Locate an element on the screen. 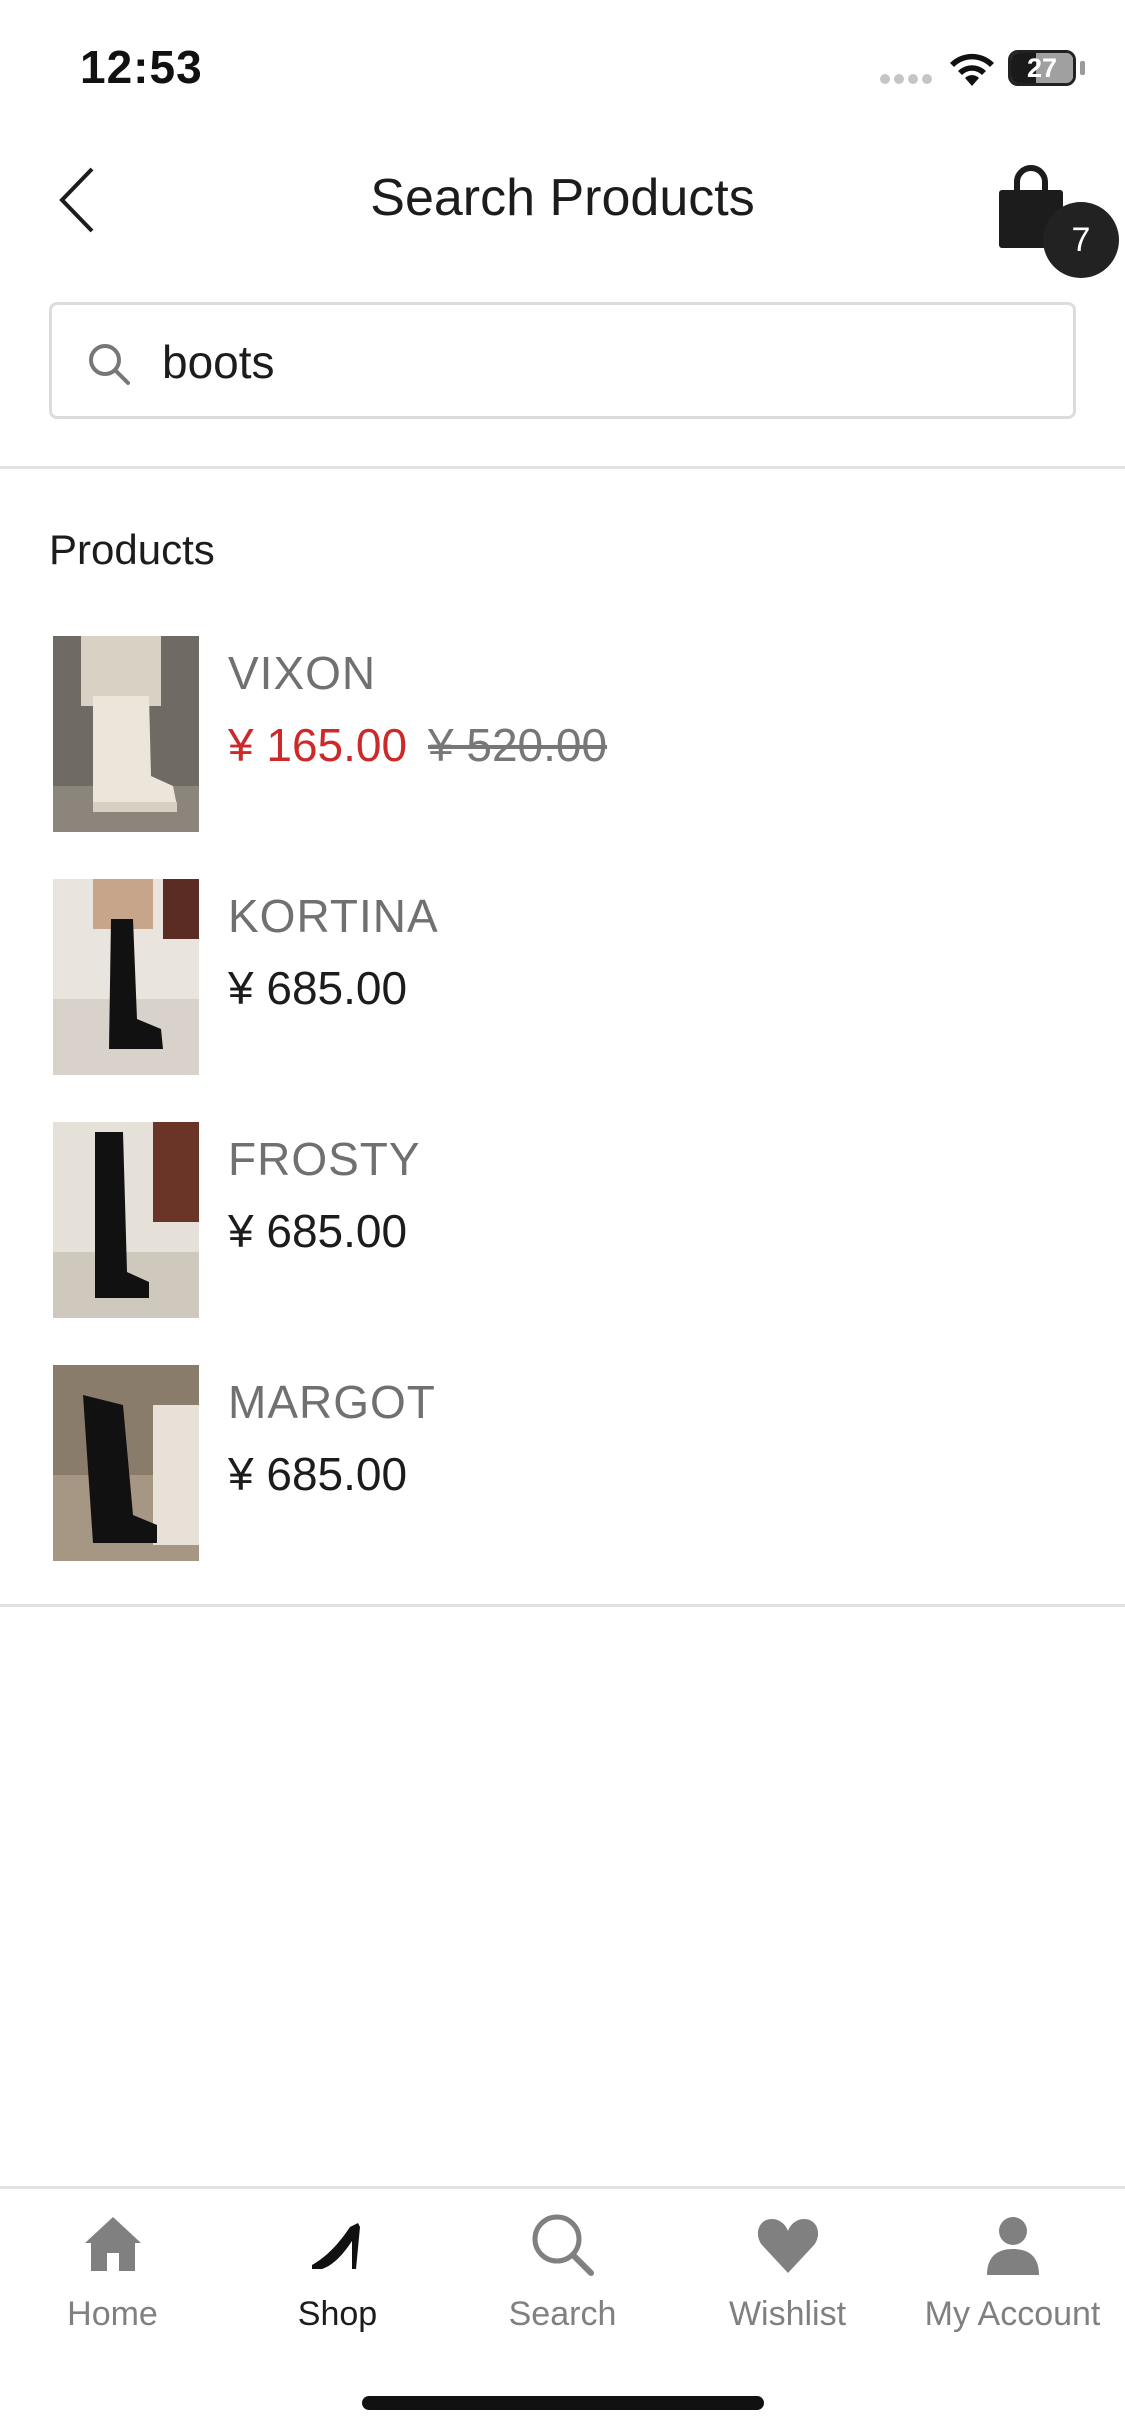 The width and height of the screenshot is (1125, 2436). product-original-price: ¥ 520.00 is located at coordinates (518, 745).